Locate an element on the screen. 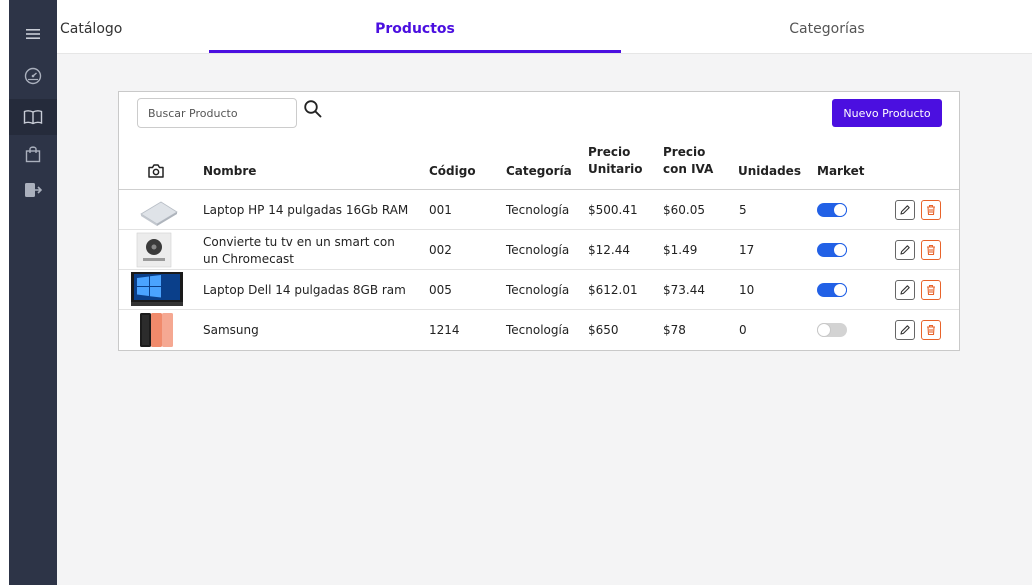  product-iva-price: $1.49 is located at coordinates (680, 250).